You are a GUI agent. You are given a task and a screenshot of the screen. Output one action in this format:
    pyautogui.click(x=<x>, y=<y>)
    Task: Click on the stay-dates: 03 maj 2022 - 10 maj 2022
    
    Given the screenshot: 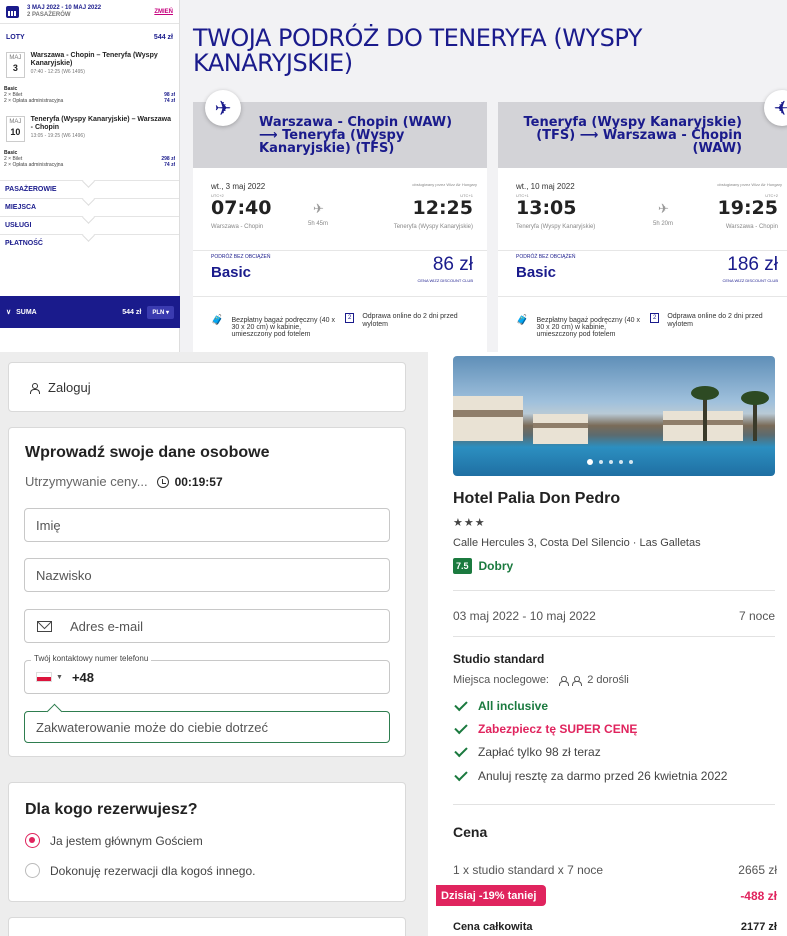 What is the action you would take?
    pyautogui.click(x=524, y=616)
    